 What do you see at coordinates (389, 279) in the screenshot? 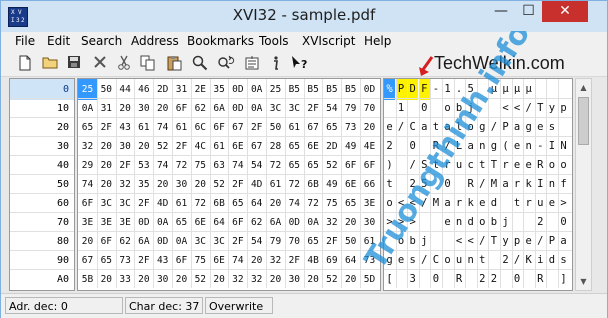
I see `text-cell: [` at bounding box center [389, 279].